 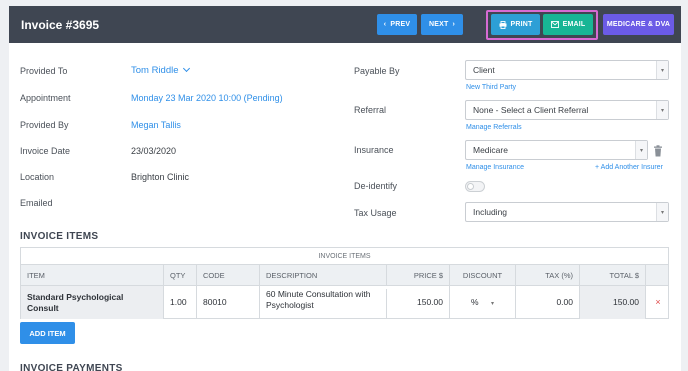 I want to click on discount-select: % ▾, so click(x=483, y=302).